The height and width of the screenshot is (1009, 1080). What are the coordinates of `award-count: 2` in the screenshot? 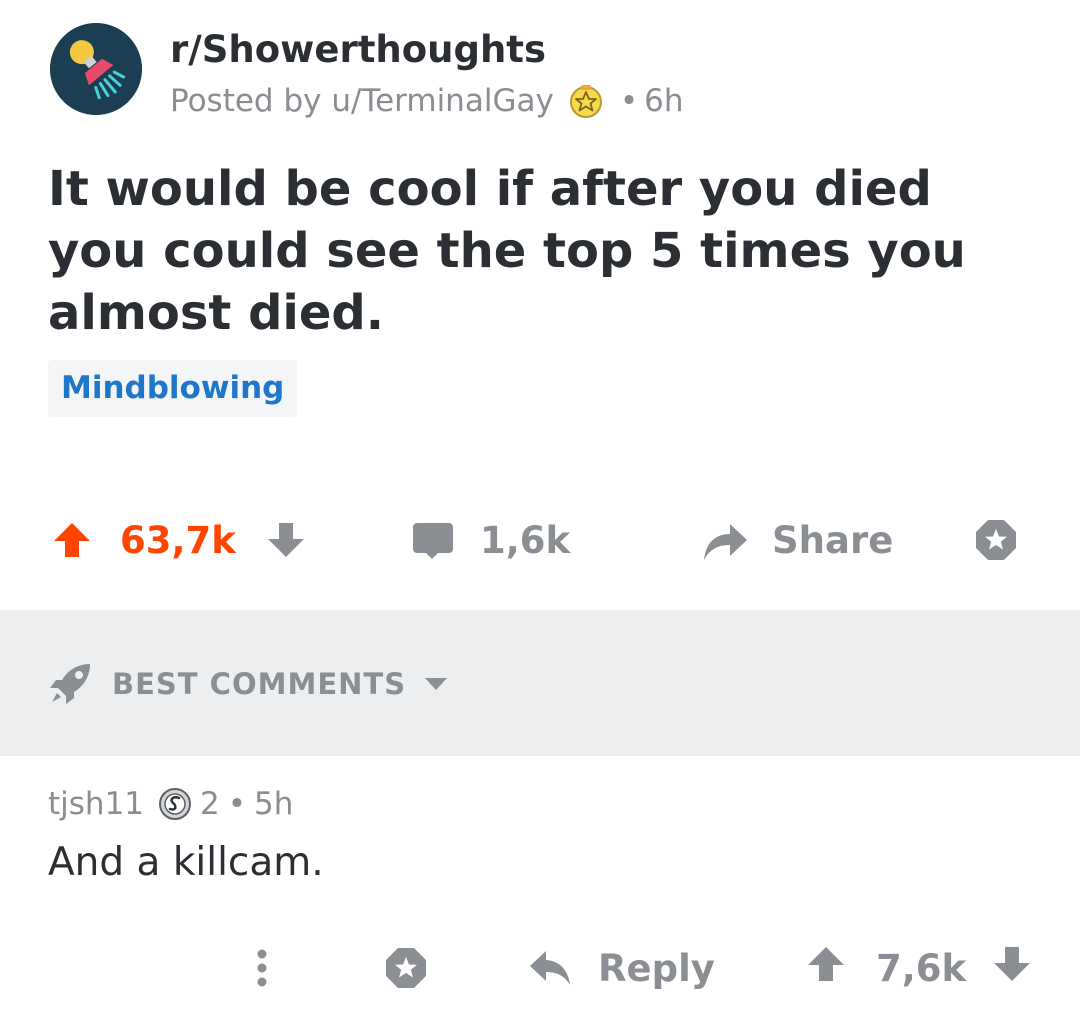 It's located at (210, 804).